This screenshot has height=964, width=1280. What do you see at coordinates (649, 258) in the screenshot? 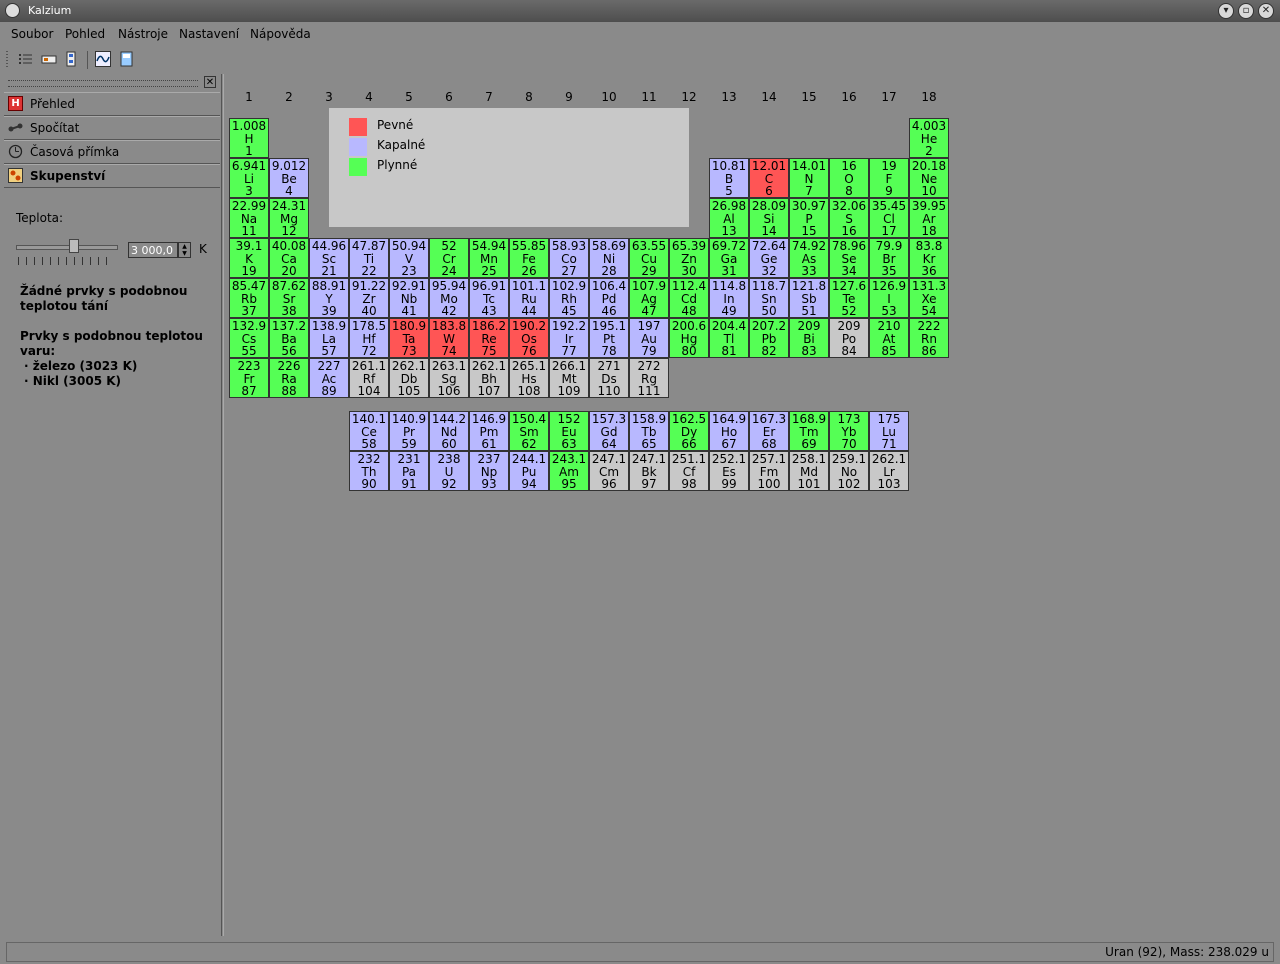
I see `element-cell-cu: 63.55 Cu 29` at bounding box center [649, 258].